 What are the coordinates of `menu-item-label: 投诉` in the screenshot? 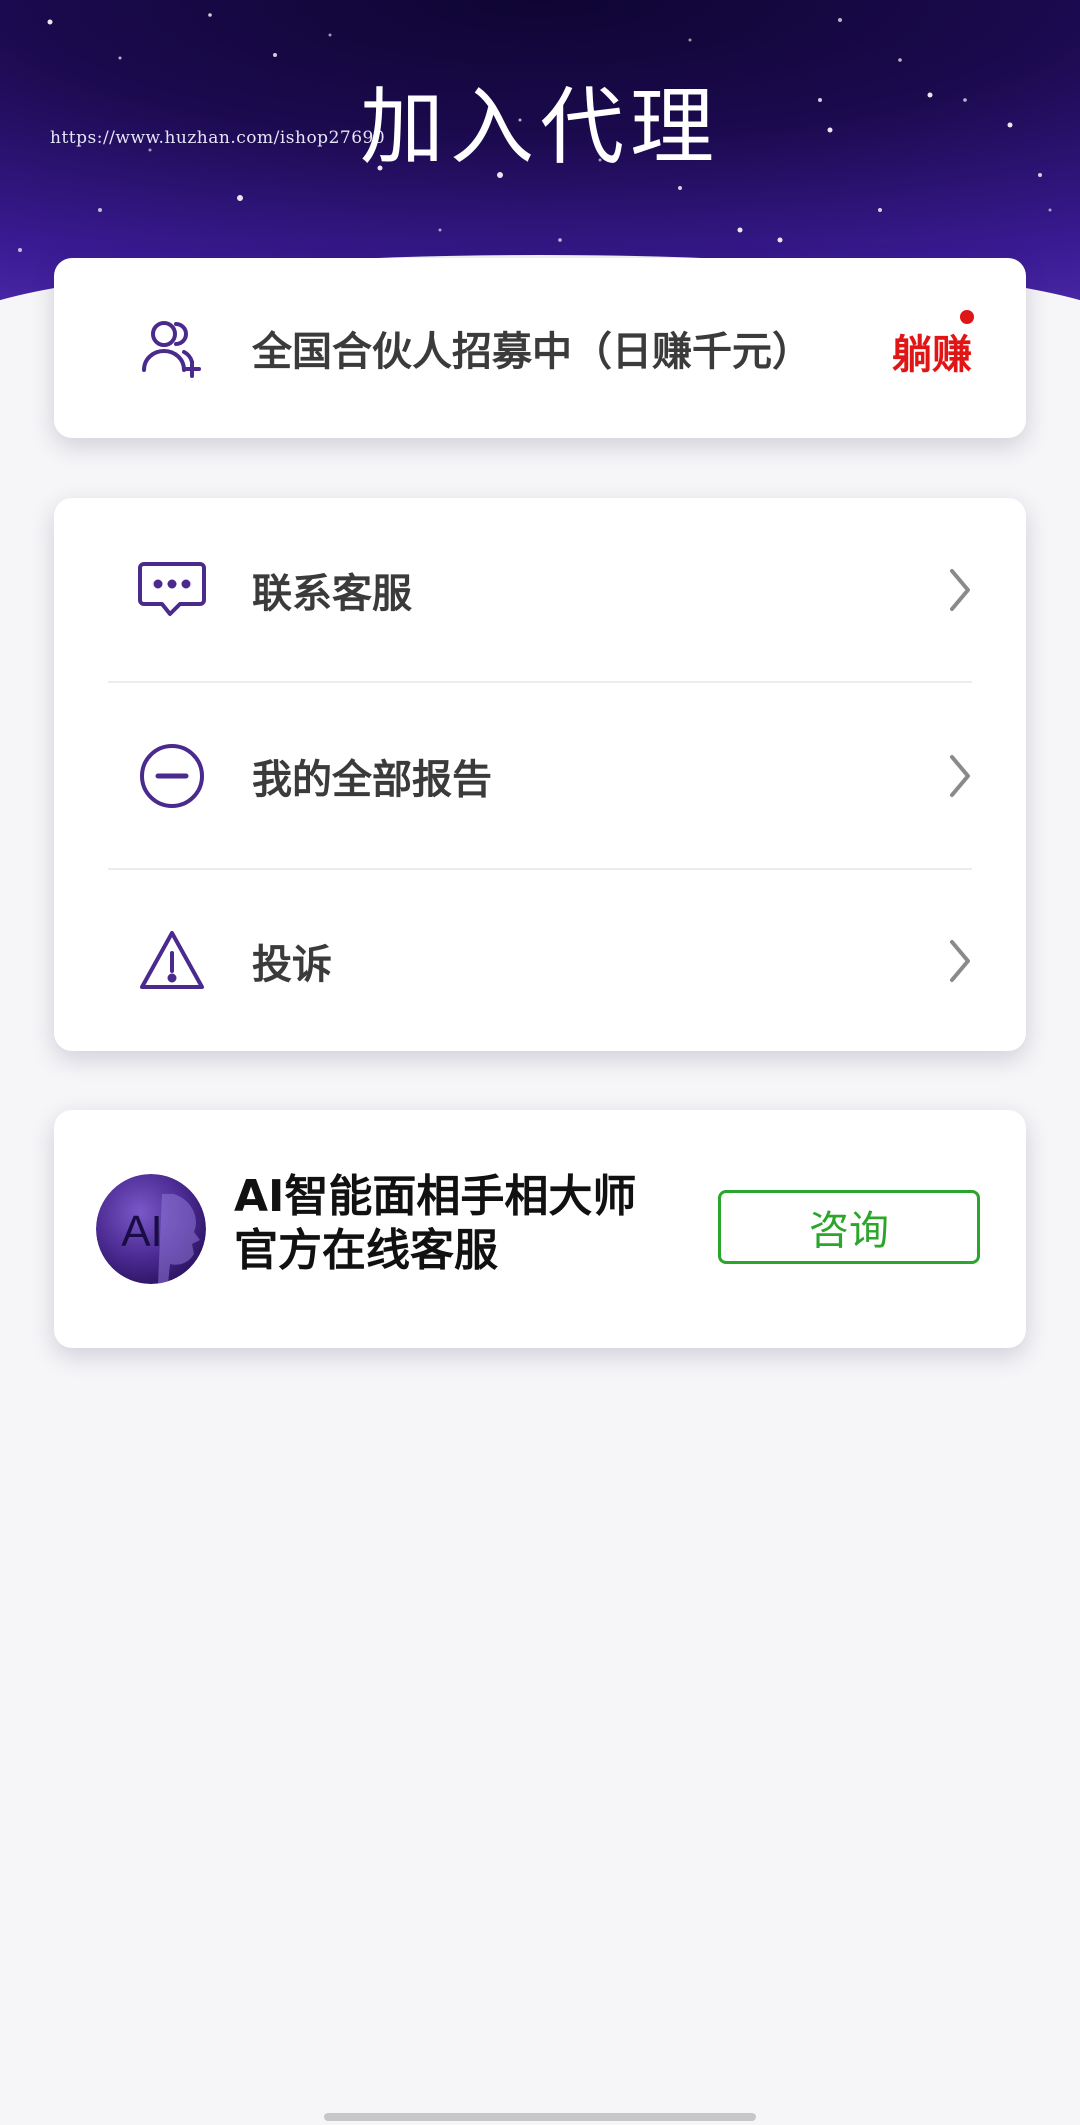 It's located at (292, 964).